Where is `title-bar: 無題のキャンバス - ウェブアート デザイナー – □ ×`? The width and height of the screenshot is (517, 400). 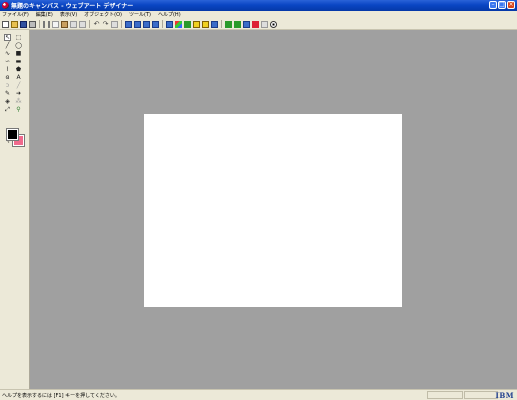 title-bar: 無題のキャンバス - ウェブアート デザイナー – □ × is located at coordinates (258, 5).